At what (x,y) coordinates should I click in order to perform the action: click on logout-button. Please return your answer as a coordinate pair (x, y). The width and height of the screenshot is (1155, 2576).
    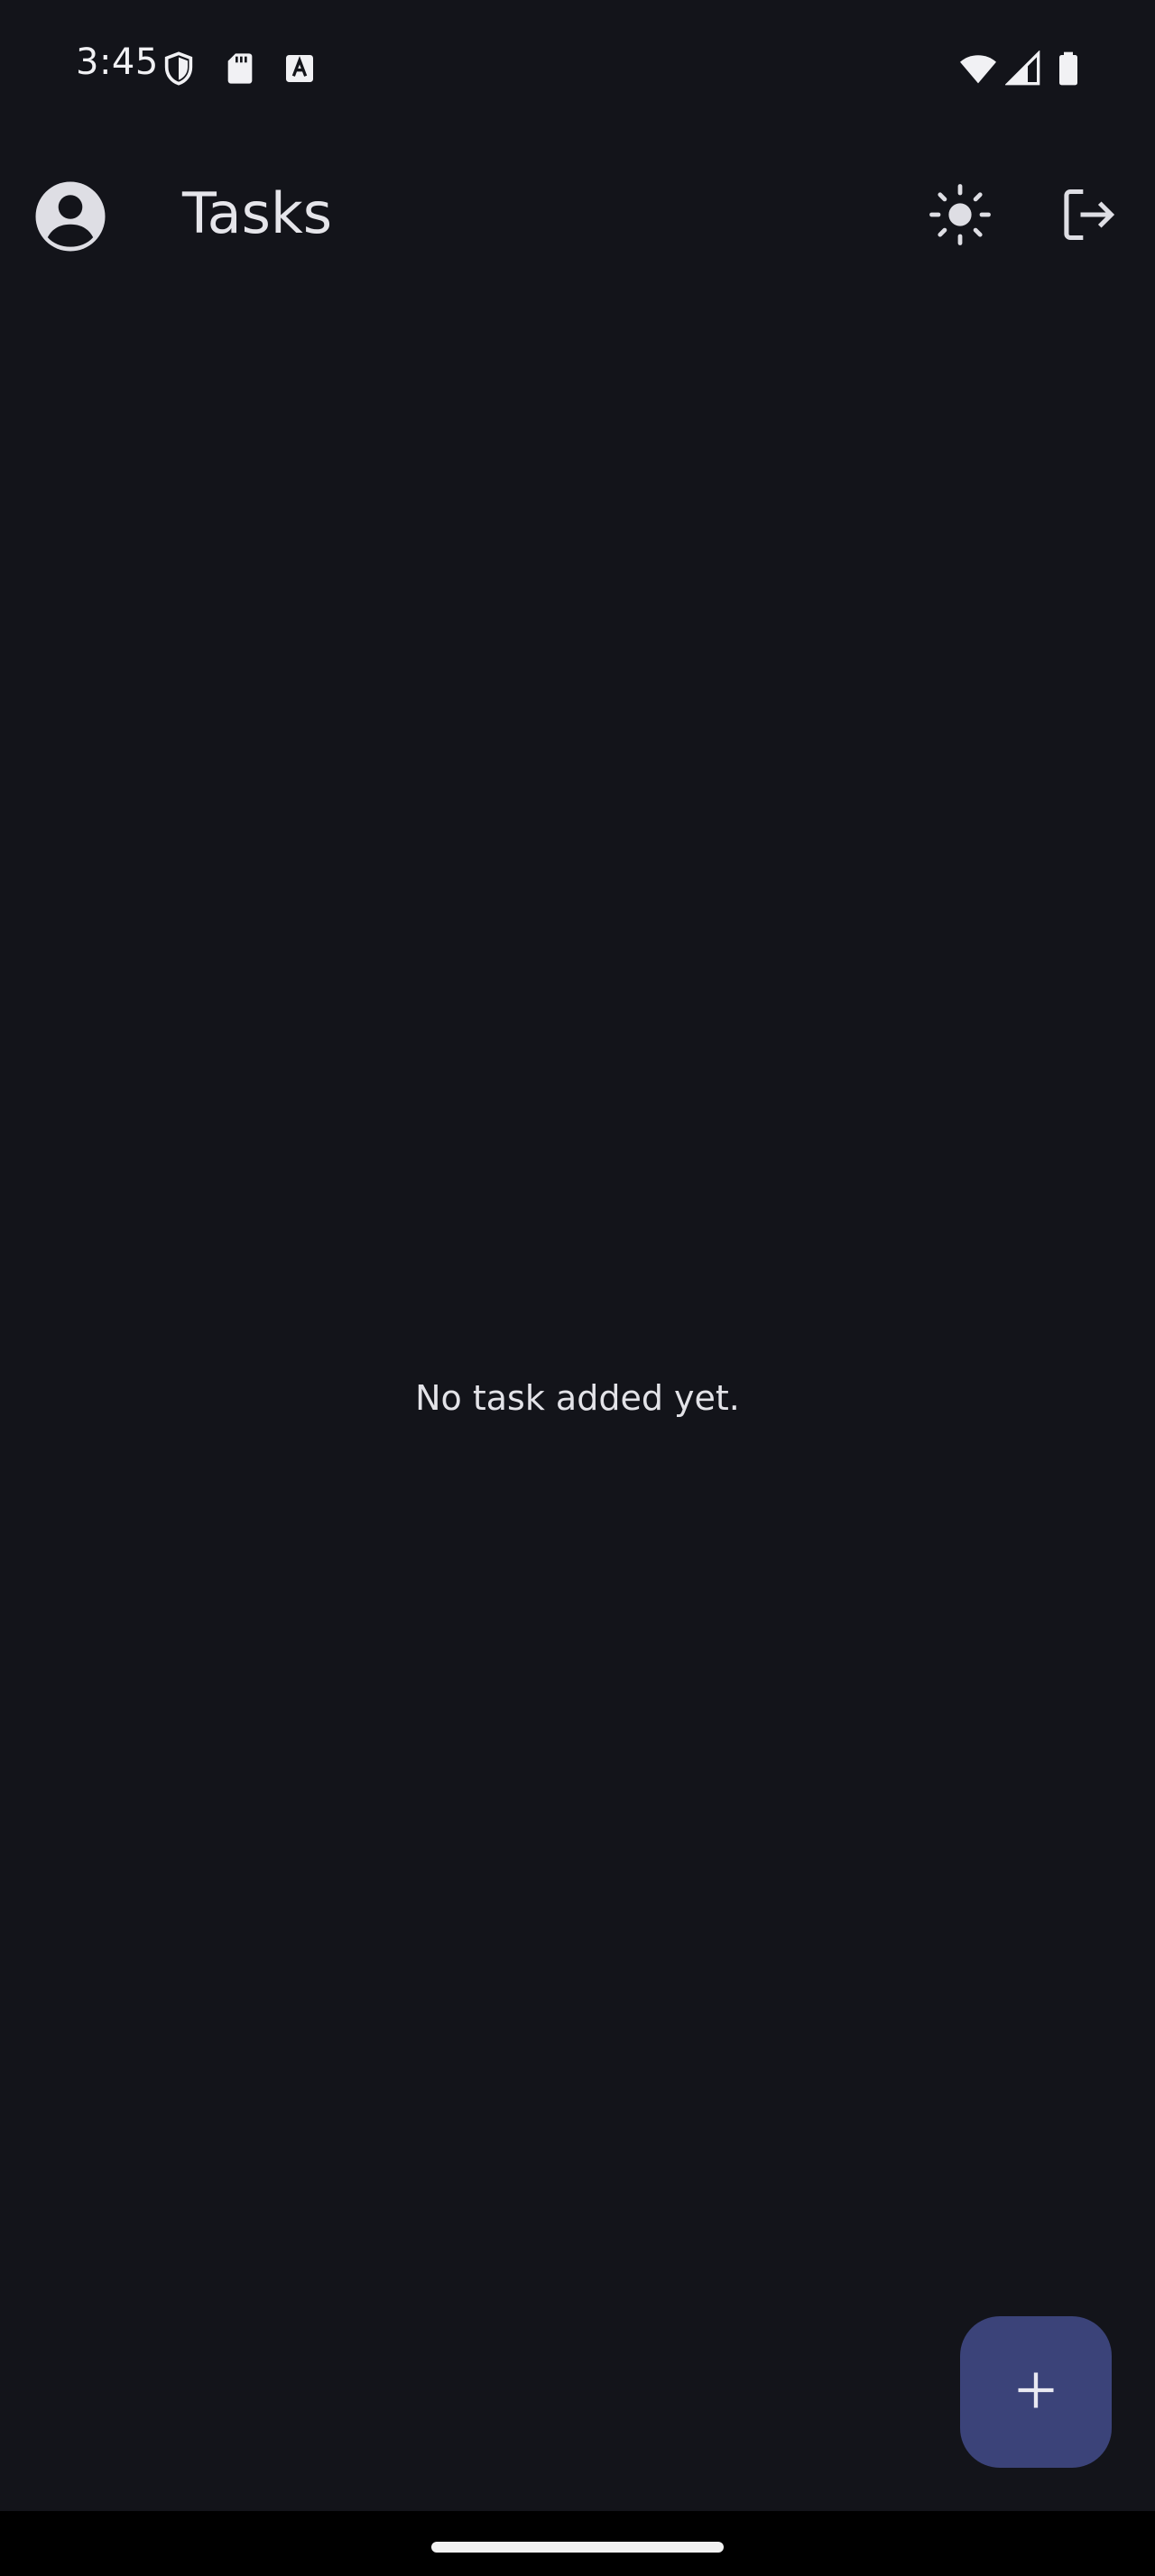
    Looking at the image, I should click on (1088, 217).